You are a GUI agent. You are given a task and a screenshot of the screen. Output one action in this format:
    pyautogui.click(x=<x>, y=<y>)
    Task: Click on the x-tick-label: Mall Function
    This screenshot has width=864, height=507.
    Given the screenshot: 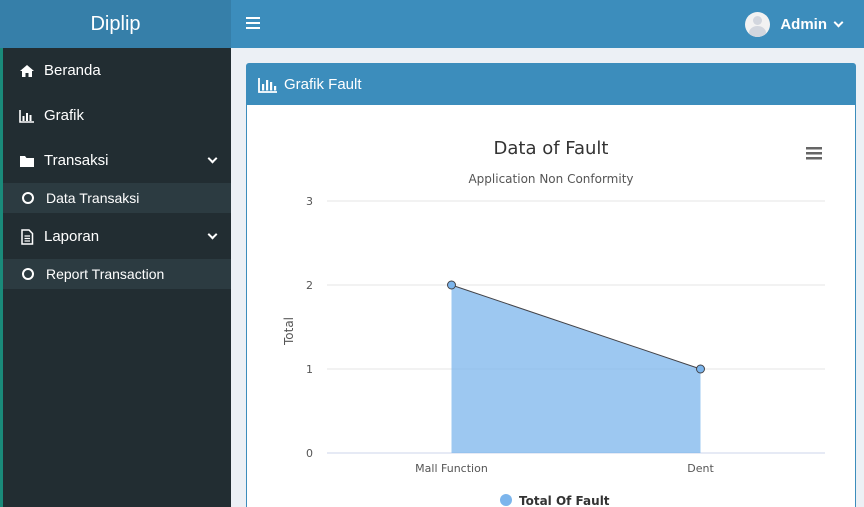 What is the action you would take?
    pyautogui.click(x=451, y=468)
    